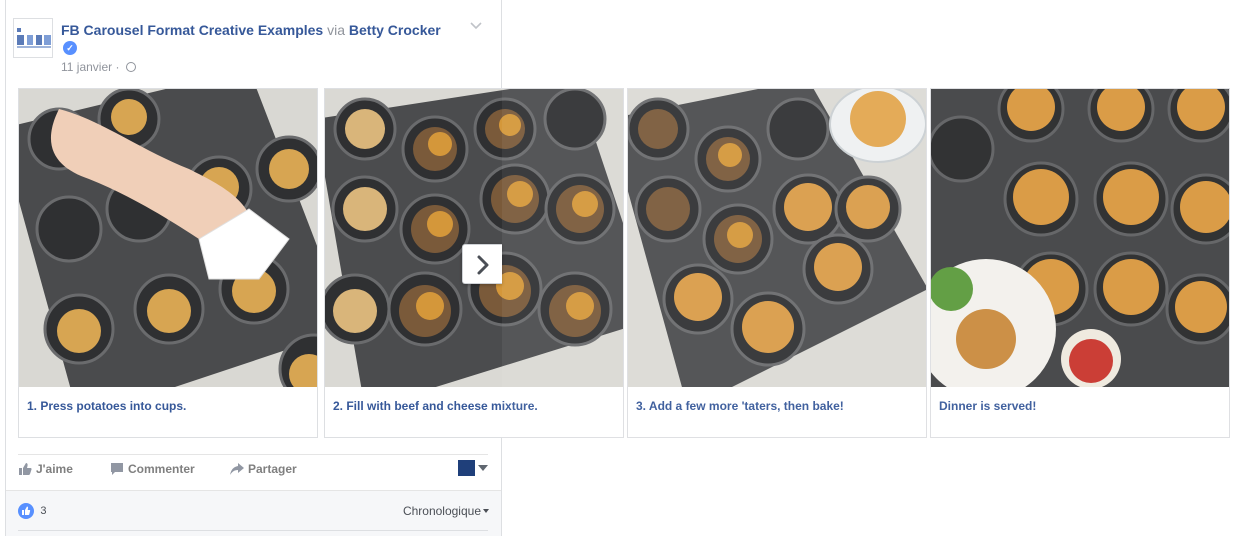  I want to click on shared-from-link: Betty Crocker, so click(395, 30).